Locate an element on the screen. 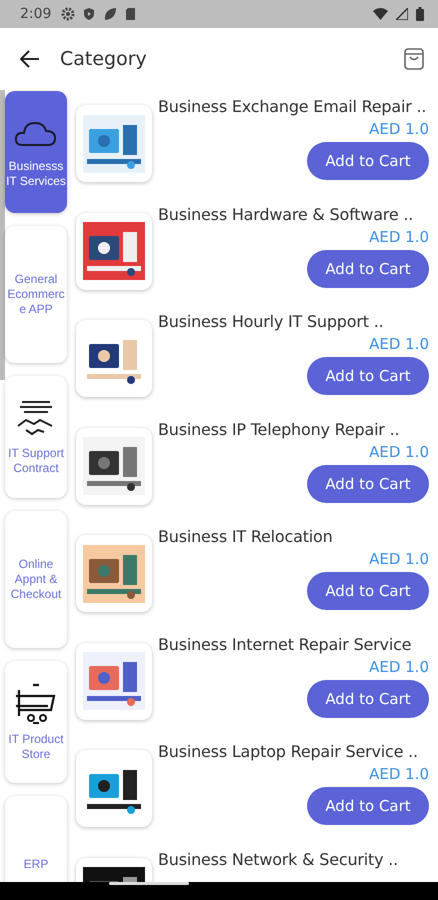  product-title: Business Internet Repair Service is located at coordinates (285, 644).